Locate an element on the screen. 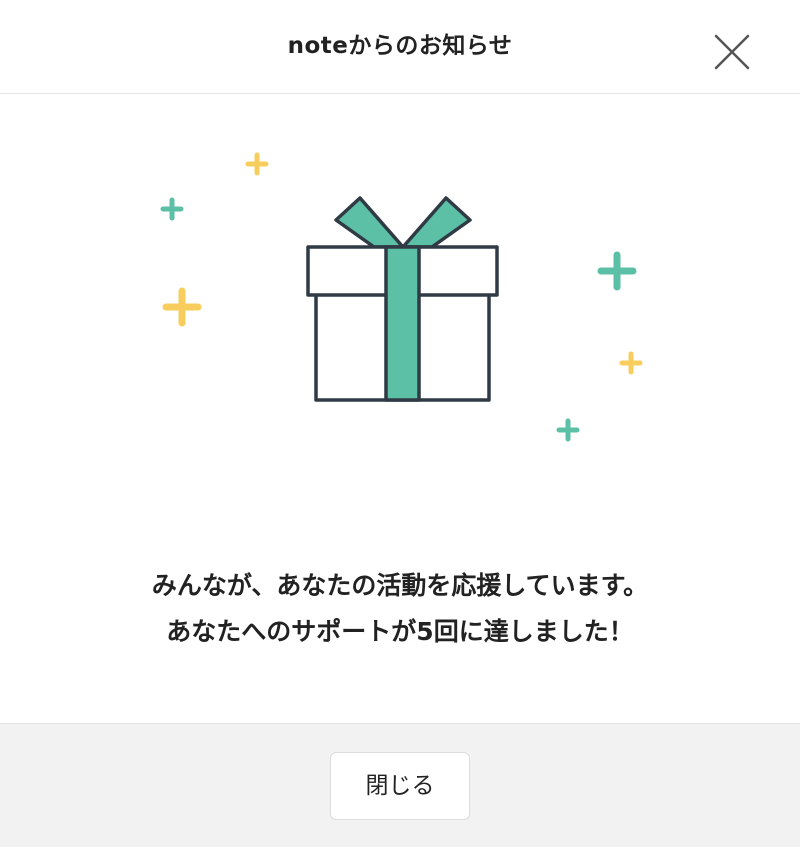 The height and width of the screenshot is (847, 800). close-x-button is located at coordinates (732, 52).